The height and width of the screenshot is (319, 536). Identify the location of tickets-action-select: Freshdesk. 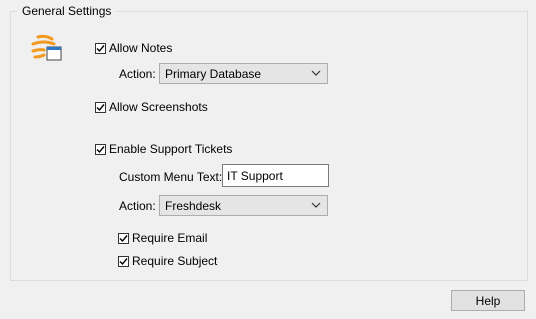
(243, 205).